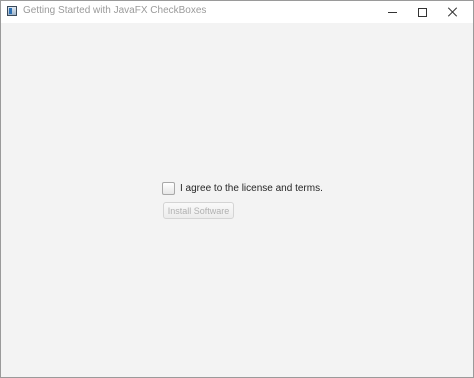 This screenshot has width=474, height=378. What do you see at coordinates (198, 210) in the screenshot?
I see `install-software-button: Install Software` at bounding box center [198, 210].